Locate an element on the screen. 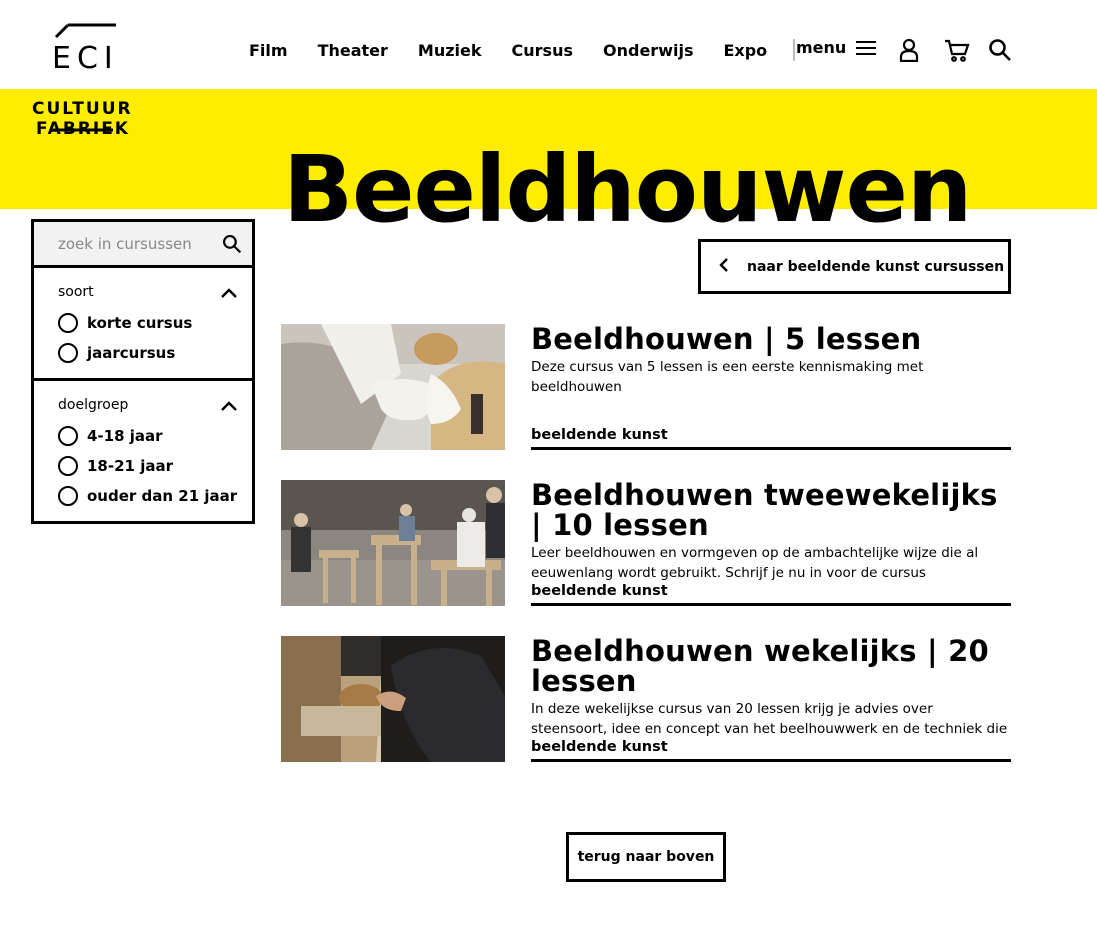 The image size is (1097, 931). logo-cultuur: CULTUUR is located at coordinates (82, 109).